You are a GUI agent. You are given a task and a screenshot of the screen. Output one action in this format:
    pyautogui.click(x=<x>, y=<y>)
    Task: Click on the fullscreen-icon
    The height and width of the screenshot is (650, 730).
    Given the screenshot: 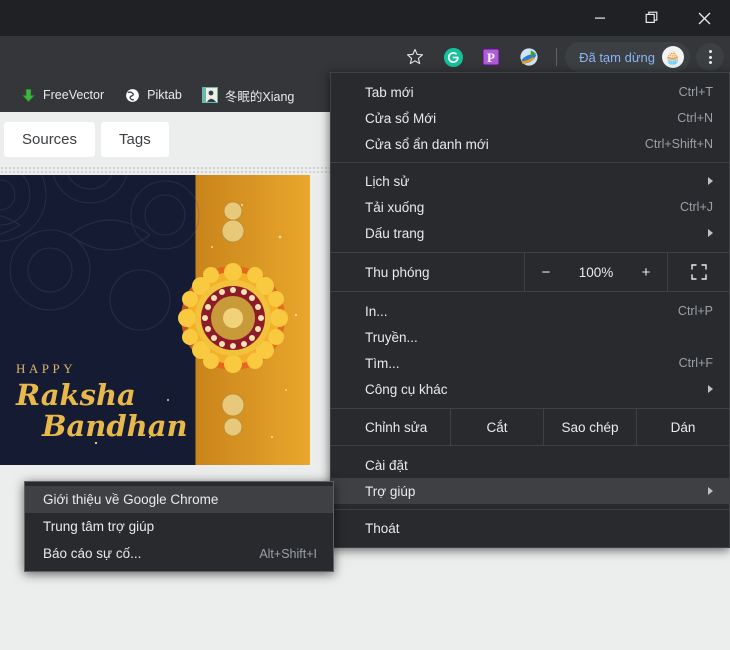 What is the action you would take?
    pyautogui.click(x=698, y=272)
    